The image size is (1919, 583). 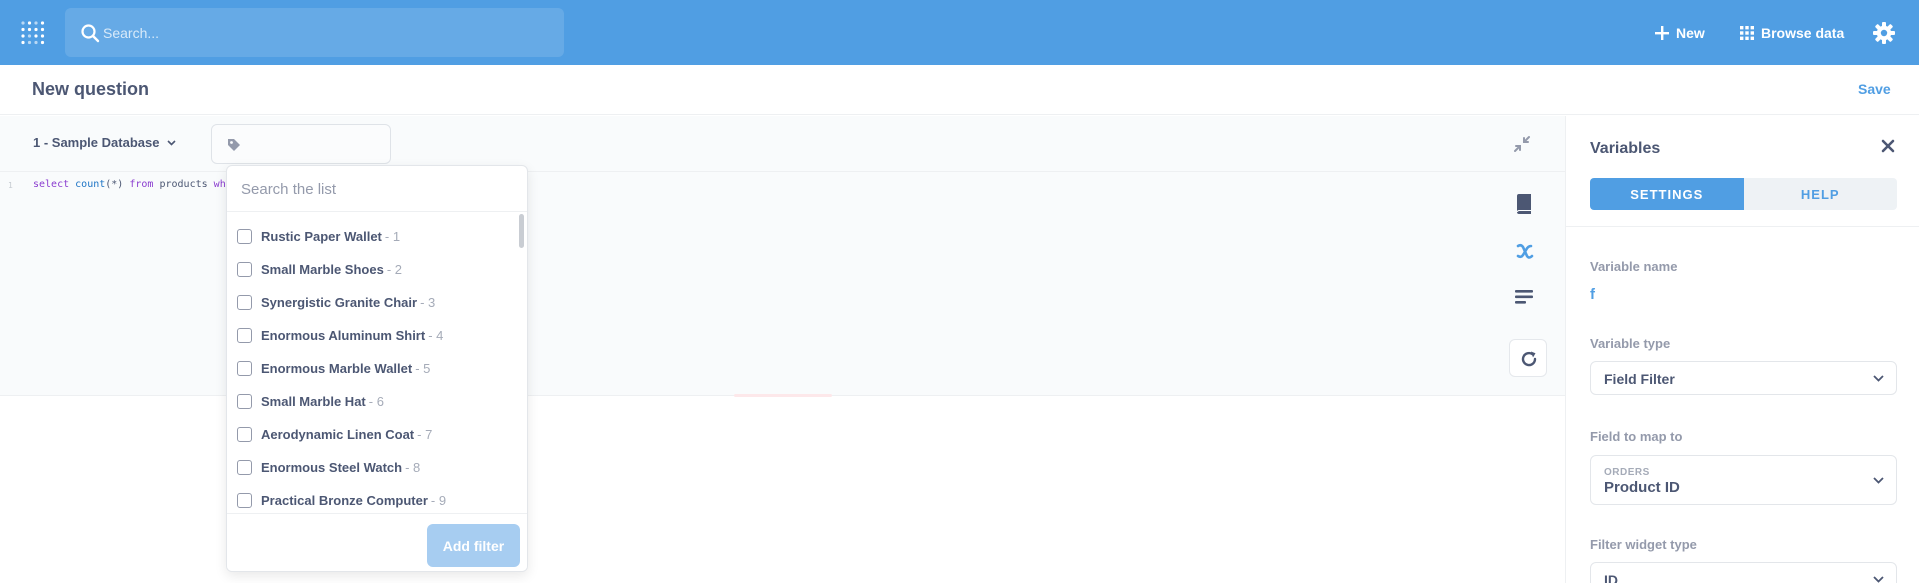 I want to click on book-icon, so click(x=1524, y=204).